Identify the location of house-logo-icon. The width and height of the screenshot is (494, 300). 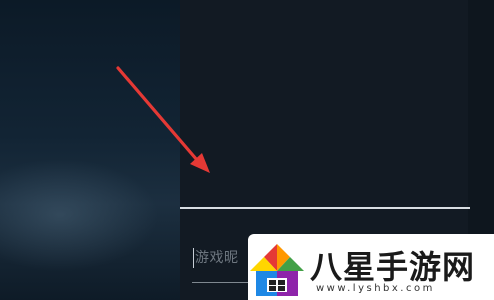
(277, 270).